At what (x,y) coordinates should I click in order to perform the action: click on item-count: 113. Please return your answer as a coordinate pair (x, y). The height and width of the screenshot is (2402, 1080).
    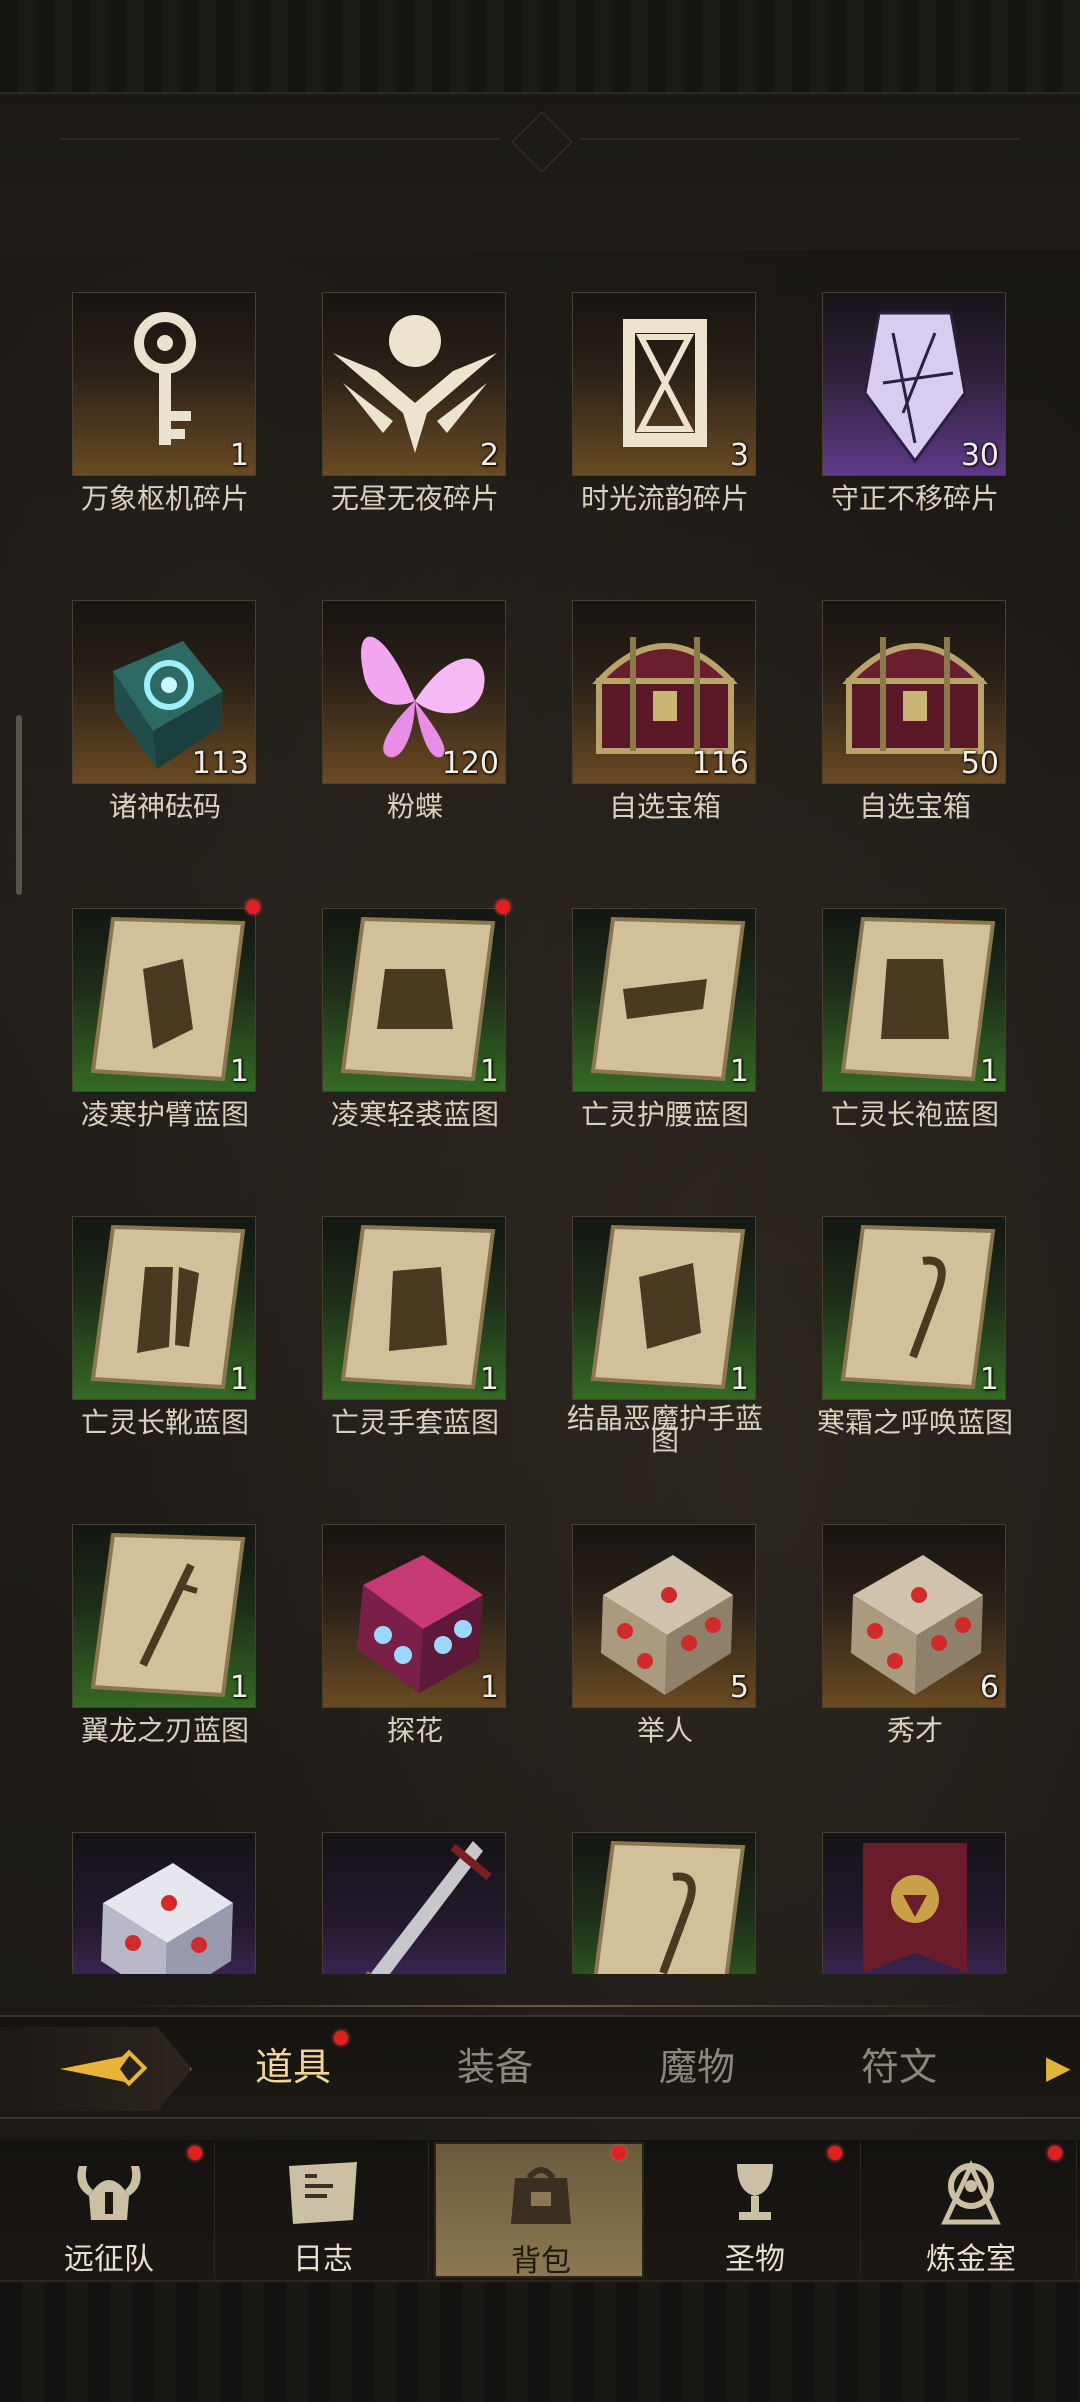
    Looking at the image, I should click on (220, 763).